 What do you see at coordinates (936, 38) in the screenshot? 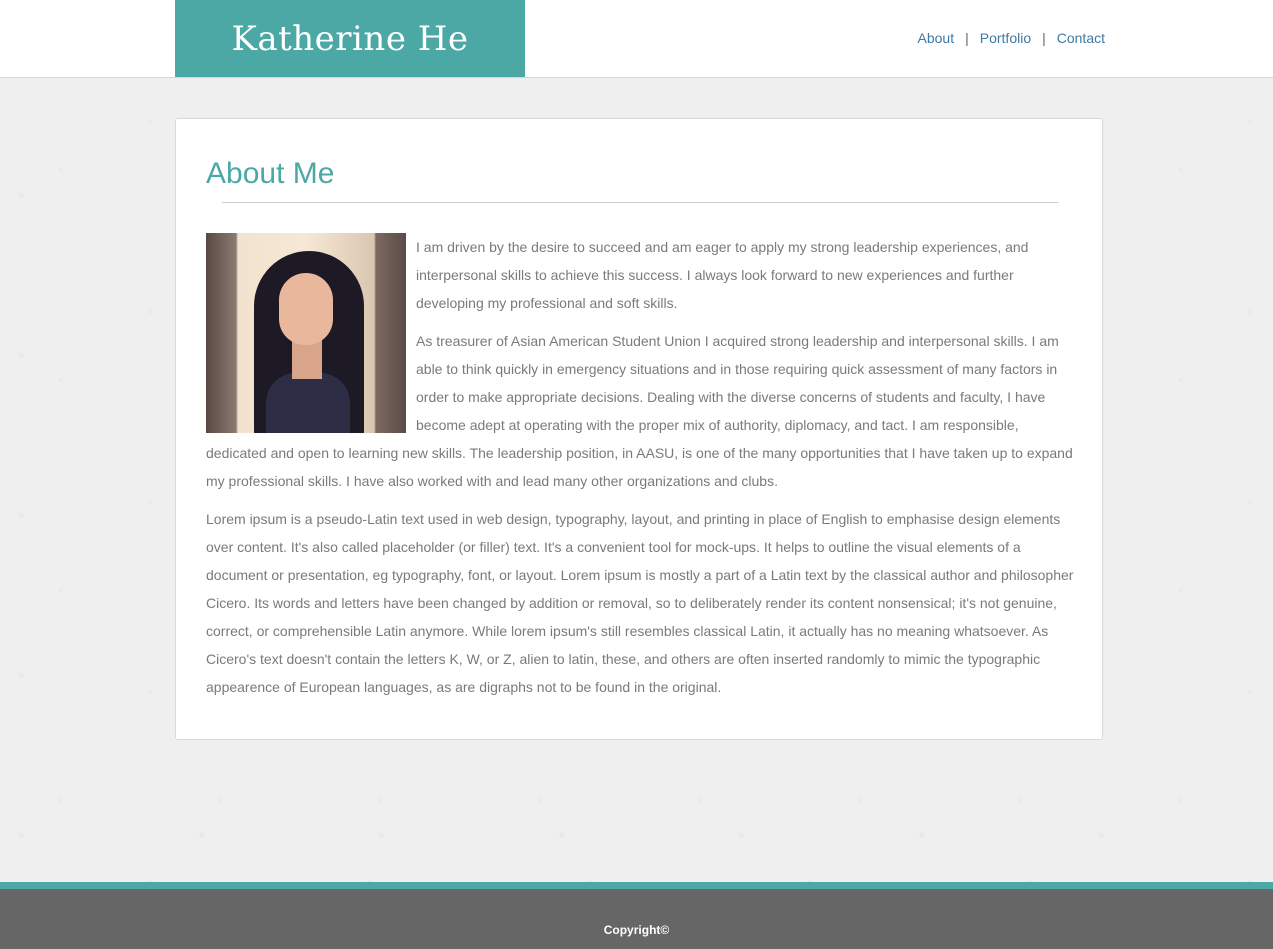
I see `nav-link-about: About` at bounding box center [936, 38].